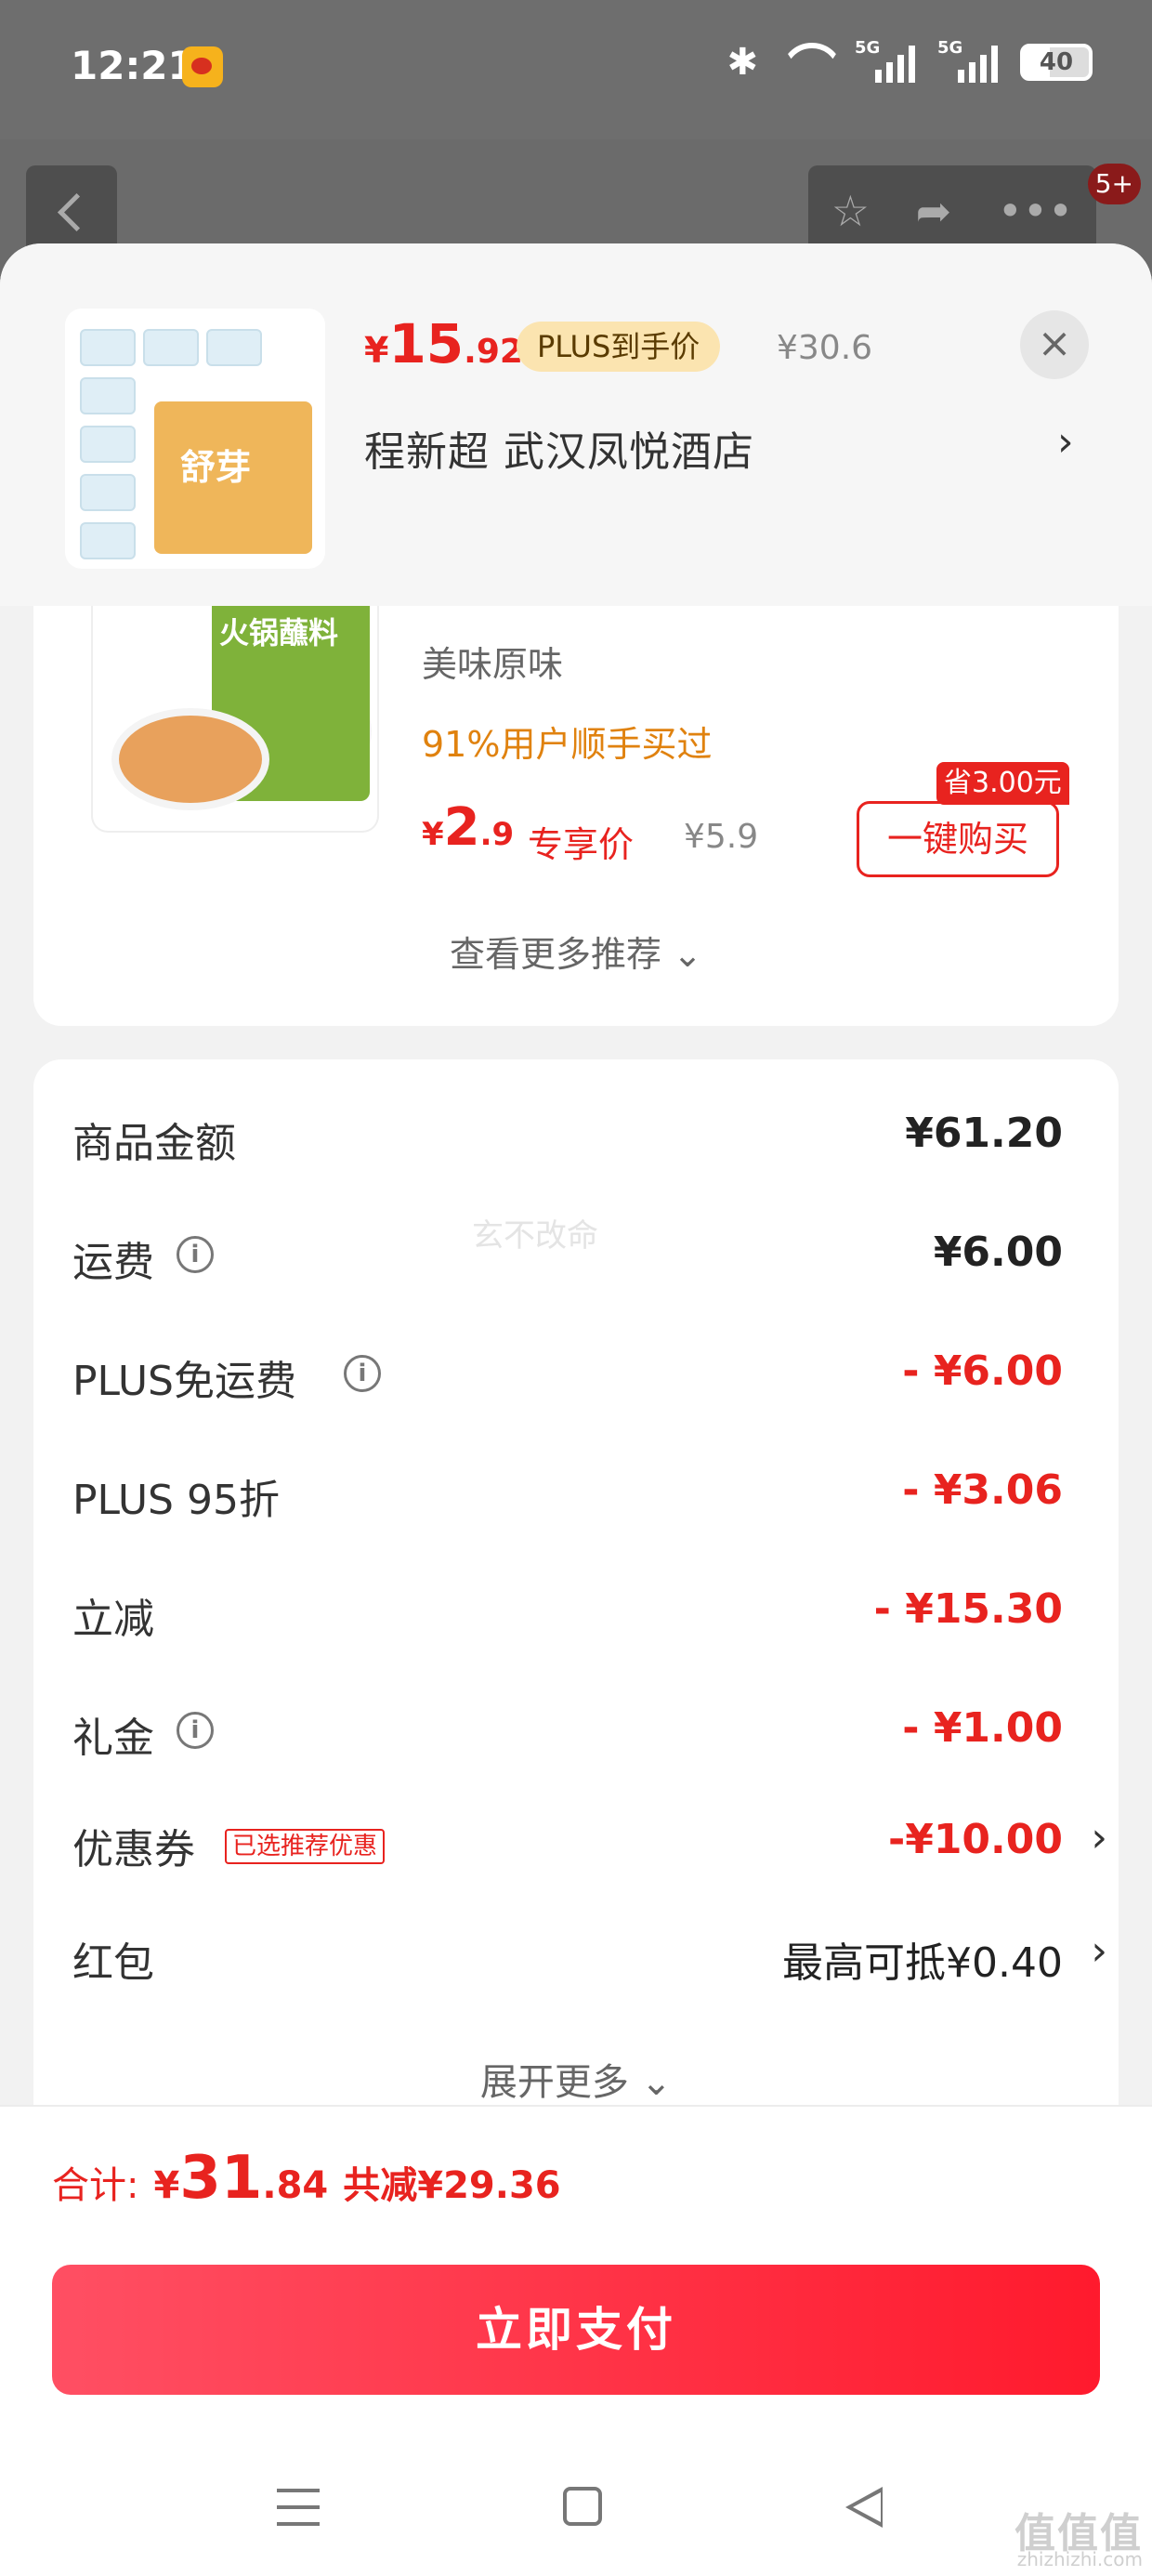 The height and width of the screenshot is (2576, 1152). I want to click on fee-row-coupon: 优惠券 已选推荐优惠 -¥10.00 ›, so click(589, 1845).